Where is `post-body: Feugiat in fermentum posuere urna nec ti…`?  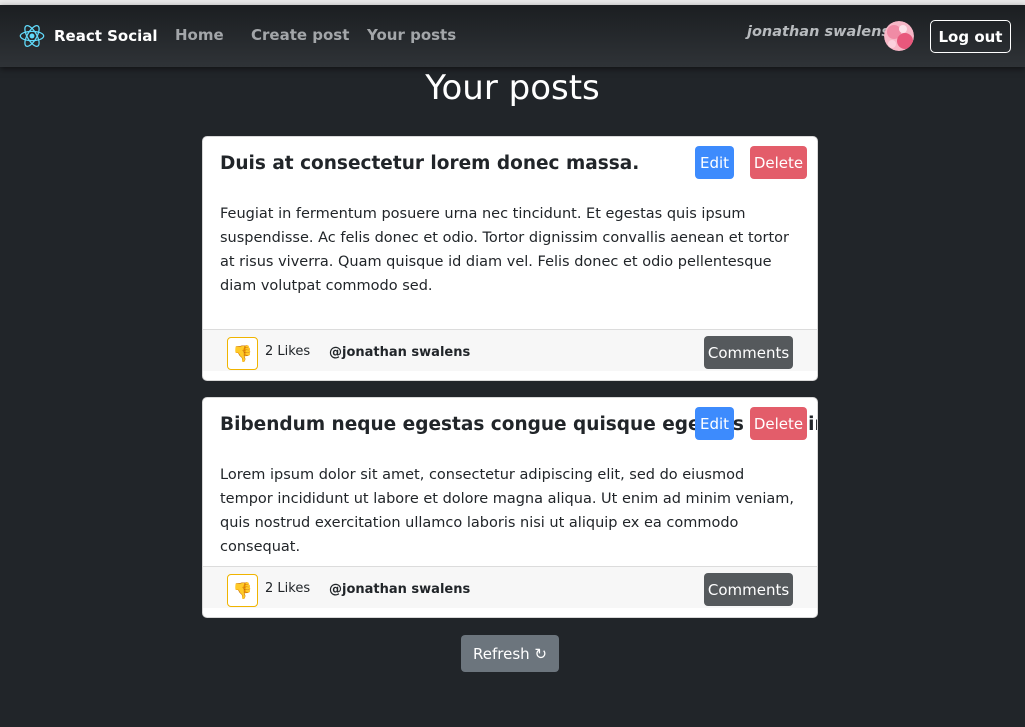
post-body: Feugiat in fermentum posuere urna nec ti… is located at coordinates (504, 250).